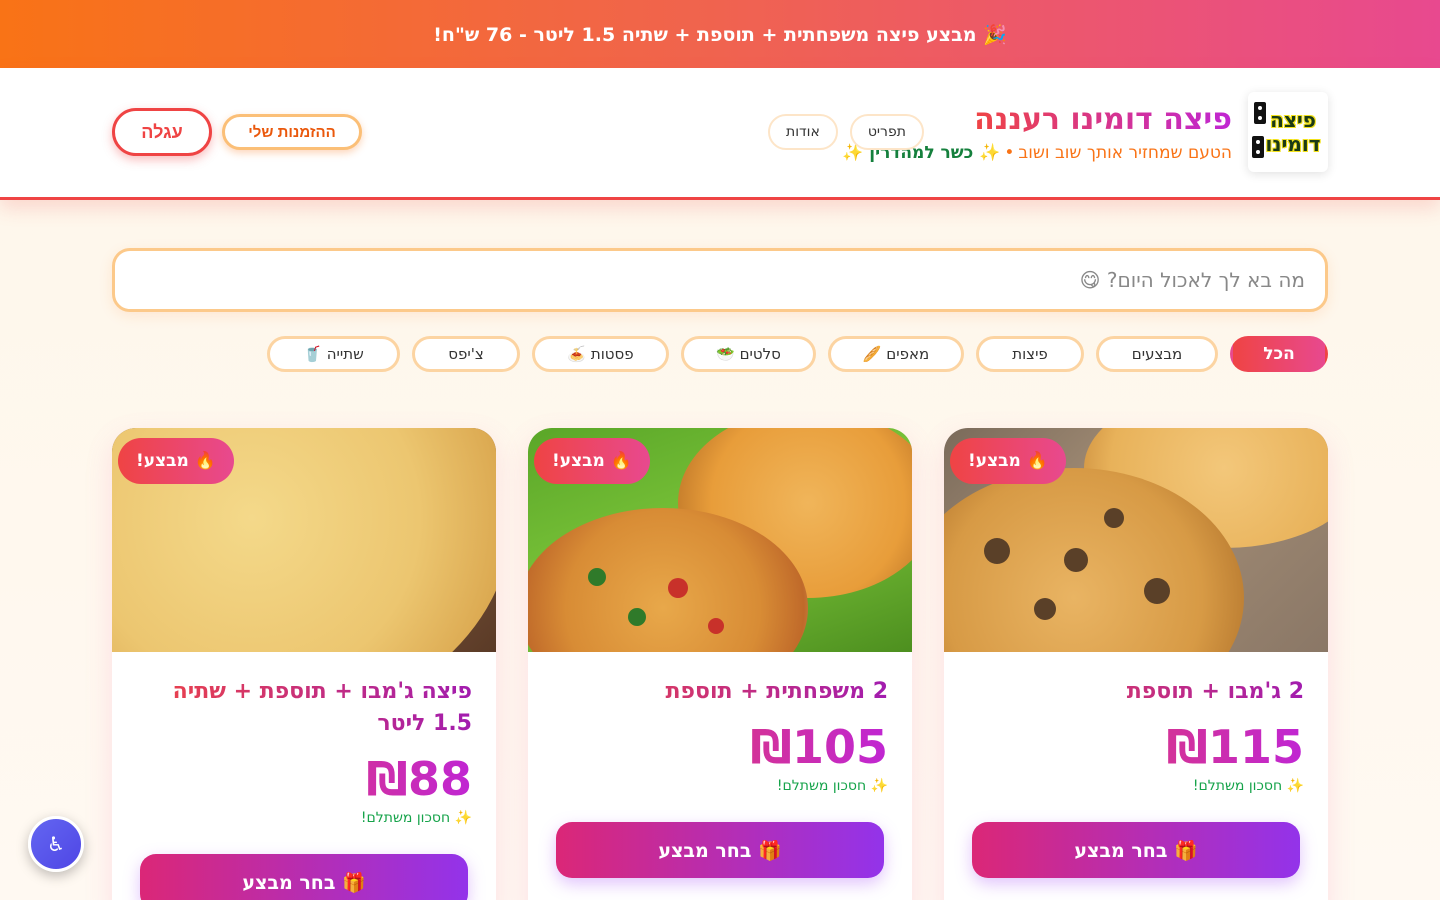 The width and height of the screenshot is (1440, 900). What do you see at coordinates (466, 354) in the screenshot?
I see `category-chips: צ'יפס` at bounding box center [466, 354].